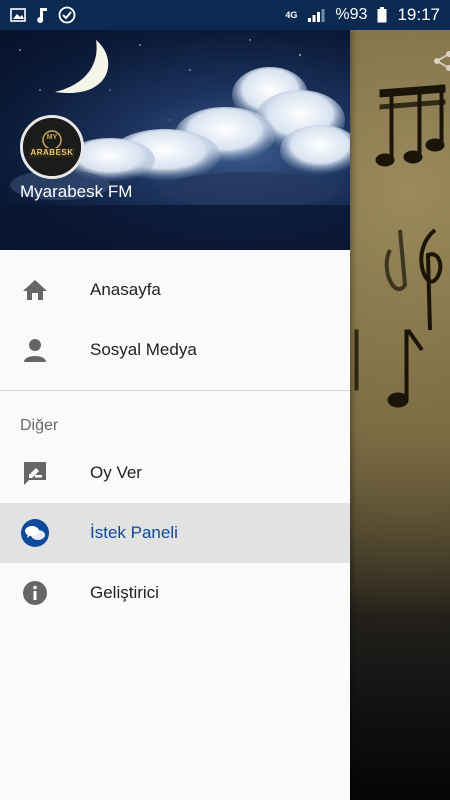 The image size is (450, 800). I want to click on info-icon, so click(35, 593).